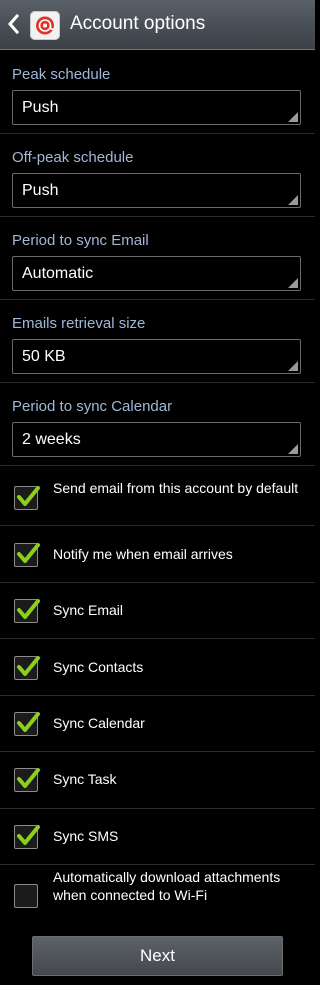 The height and width of the screenshot is (985, 320). I want to click on dropdown-value: 2 weeks, so click(51, 439).